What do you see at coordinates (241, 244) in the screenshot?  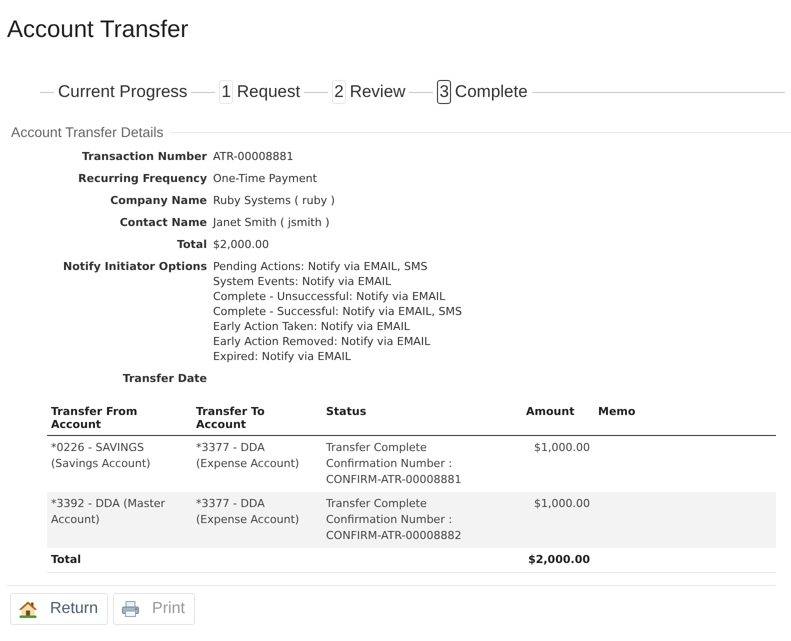 I see `field-value: $2,000.00` at bounding box center [241, 244].